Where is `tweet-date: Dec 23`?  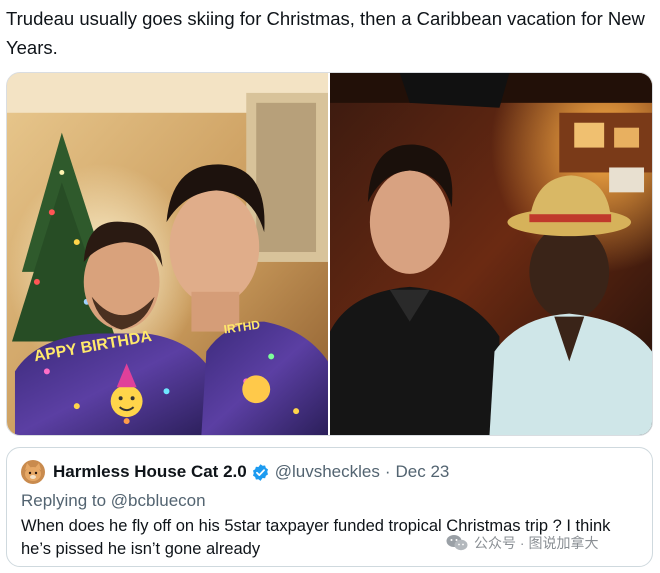
tweet-date: Dec 23 is located at coordinates (423, 472).